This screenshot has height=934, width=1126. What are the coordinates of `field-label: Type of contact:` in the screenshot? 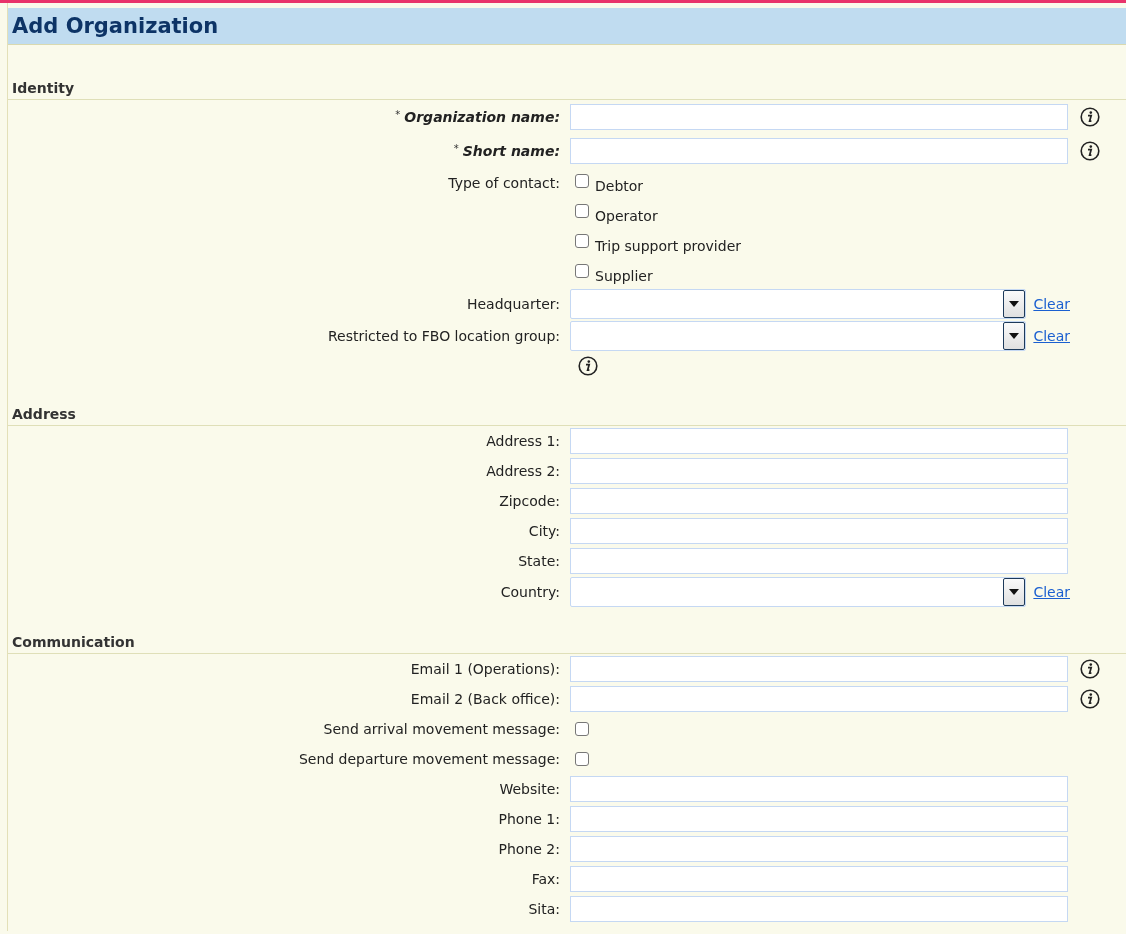 It's located at (504, 183).